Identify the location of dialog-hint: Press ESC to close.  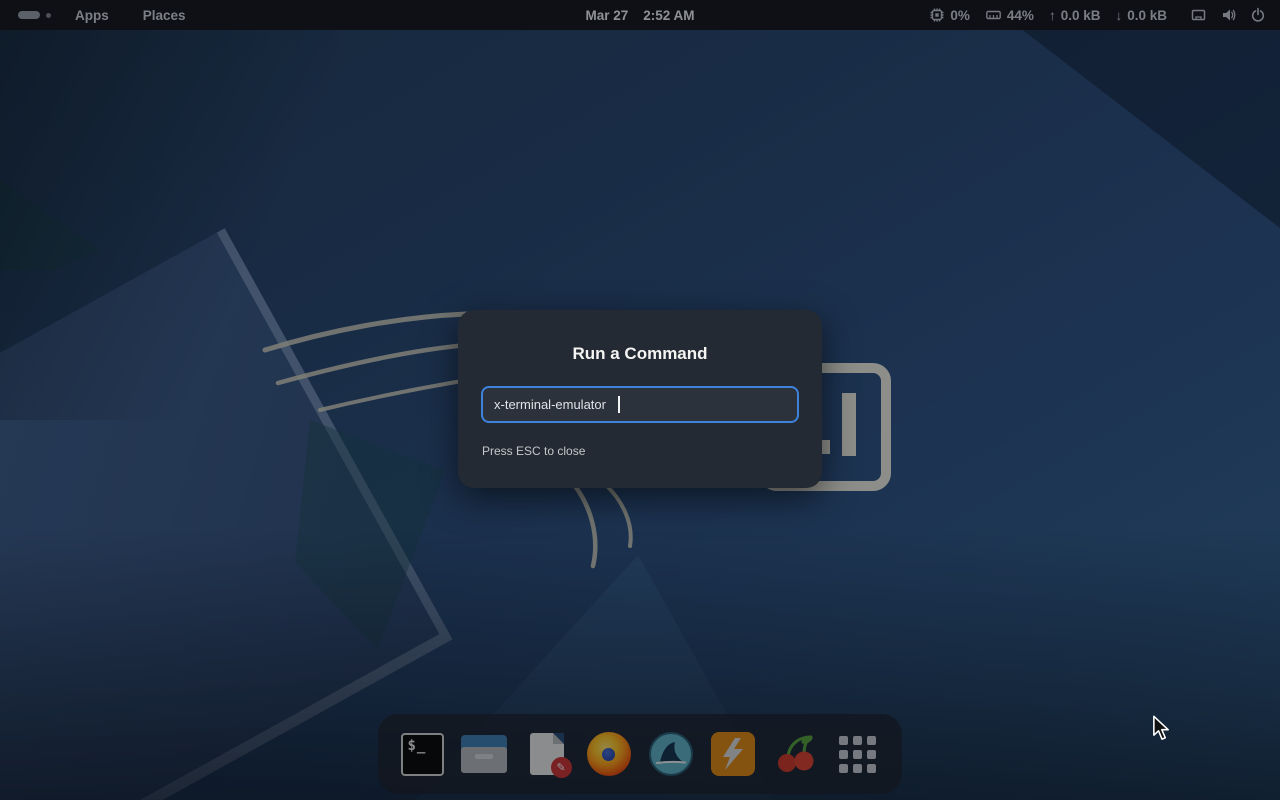
(534, 451).